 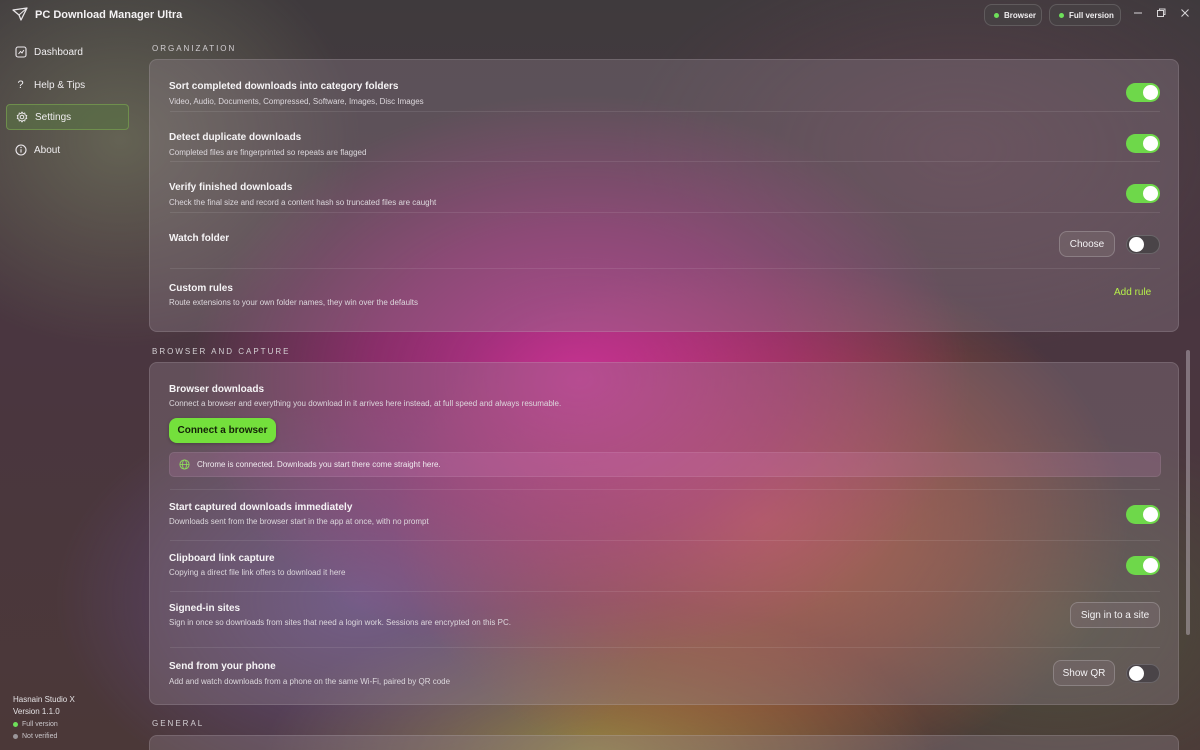 I want to click on full-version-pill-label: Full version, so click(x=1091, y=15).